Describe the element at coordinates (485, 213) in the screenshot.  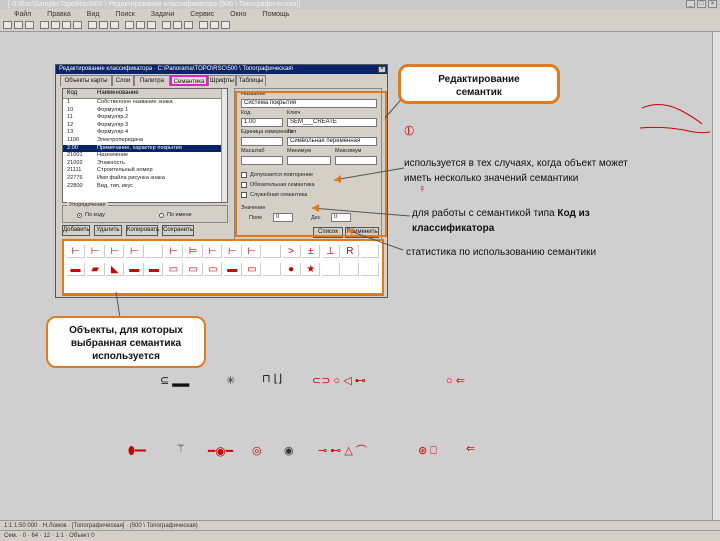
I see `note-classifier-line1: для работы с семантикой типа` at that location.